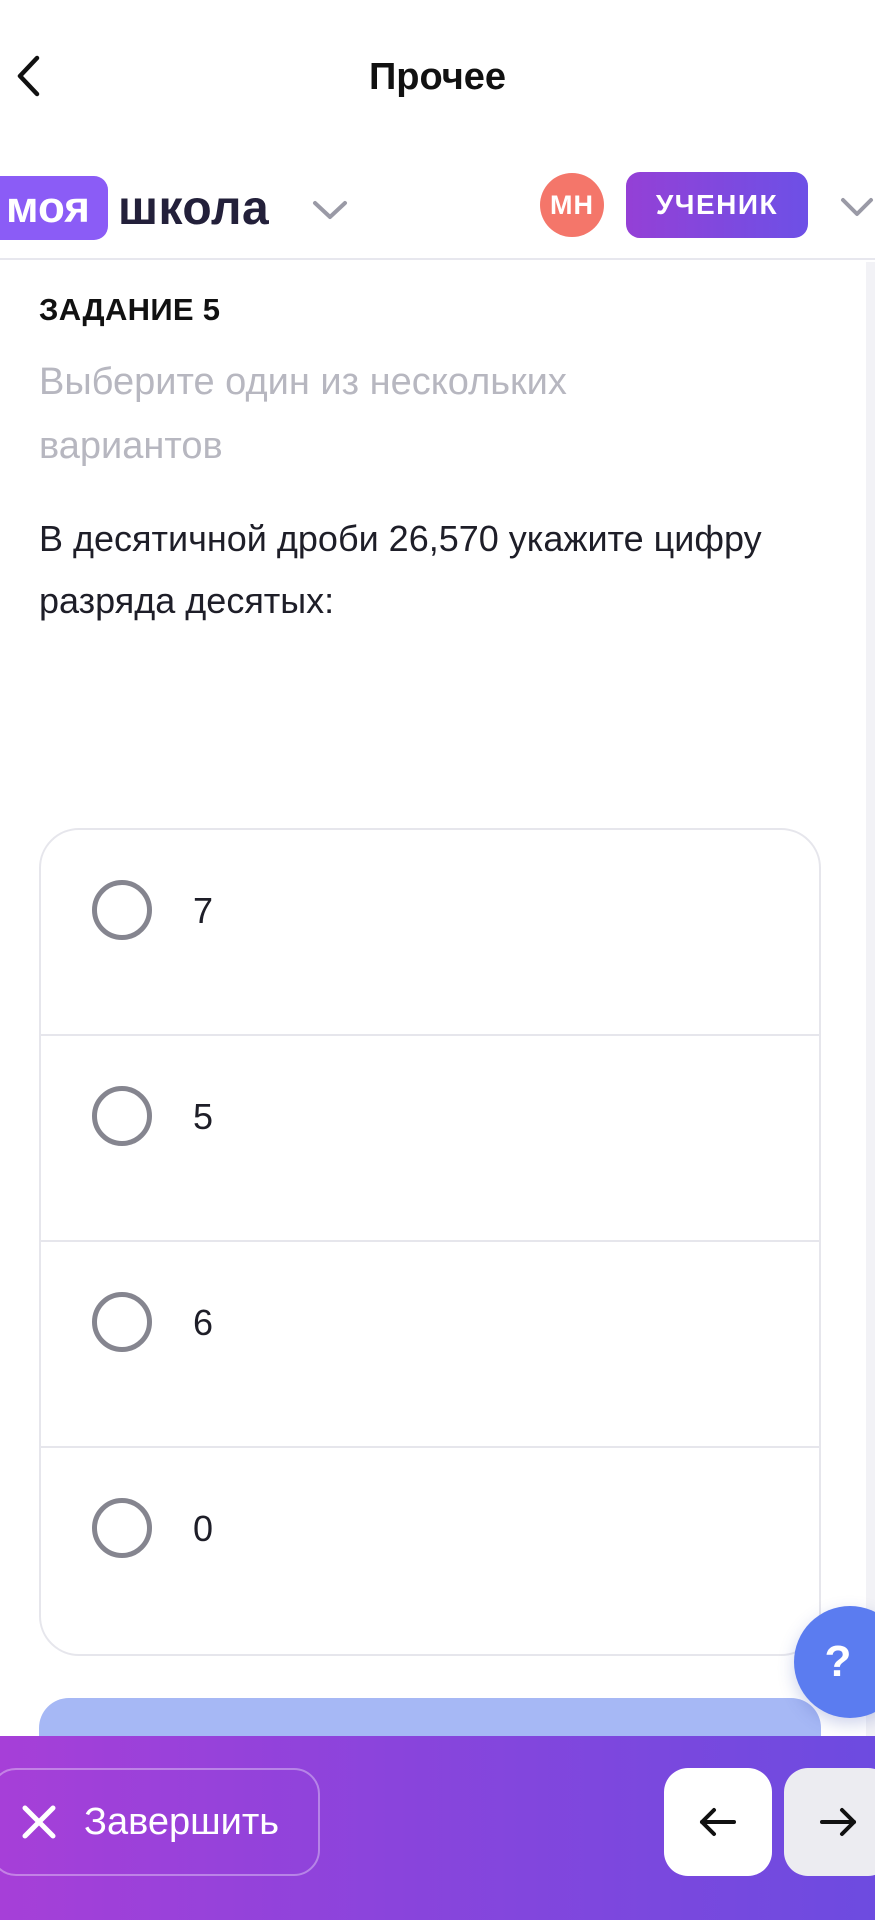  I want to click on task-instruction: Выберите один из нескольких вариантов, so click(303, 414).